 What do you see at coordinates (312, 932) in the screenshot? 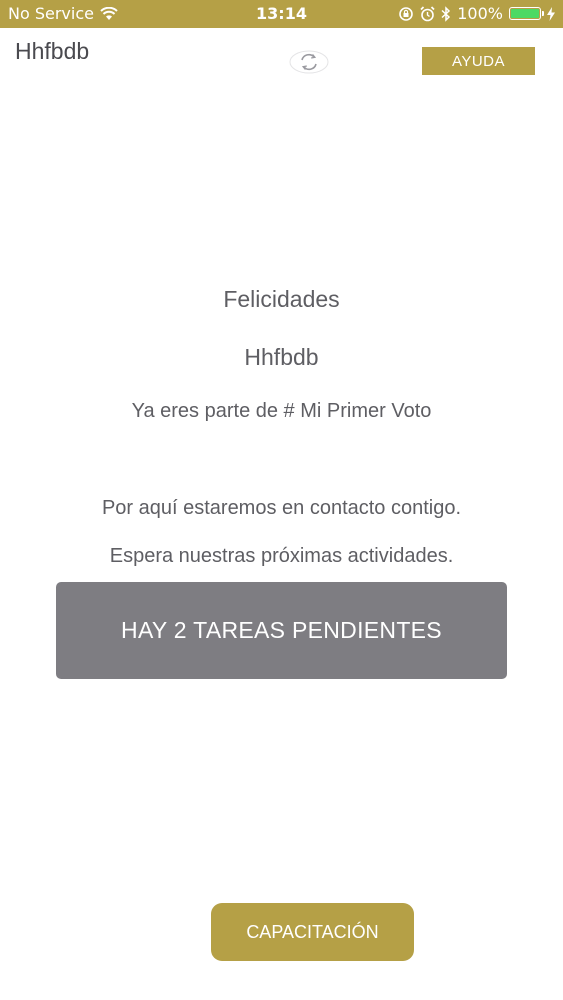
I see `training-button: CAPACITACIÓN` at bounding box center [312, 932].